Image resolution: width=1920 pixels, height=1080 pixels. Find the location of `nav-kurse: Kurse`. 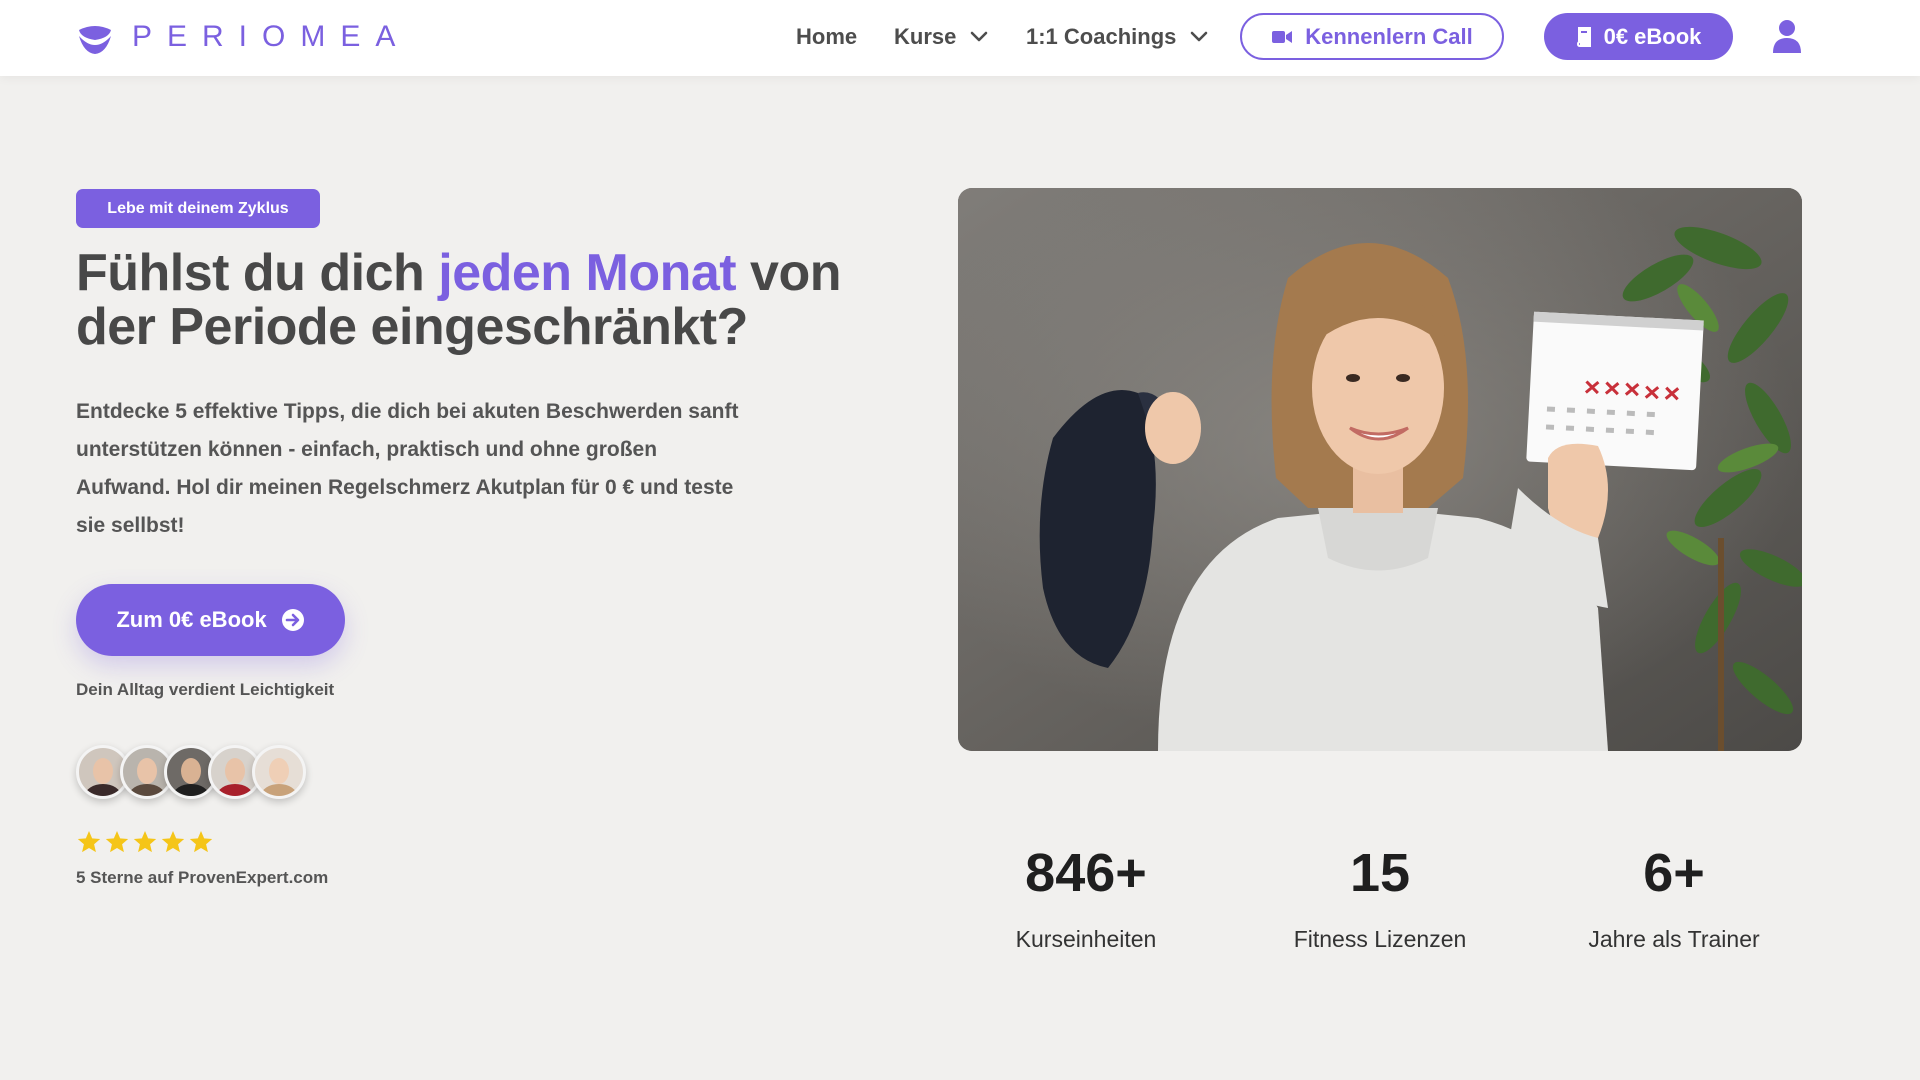

nav-kurse: Kurse is located at coordinates (941, 37).